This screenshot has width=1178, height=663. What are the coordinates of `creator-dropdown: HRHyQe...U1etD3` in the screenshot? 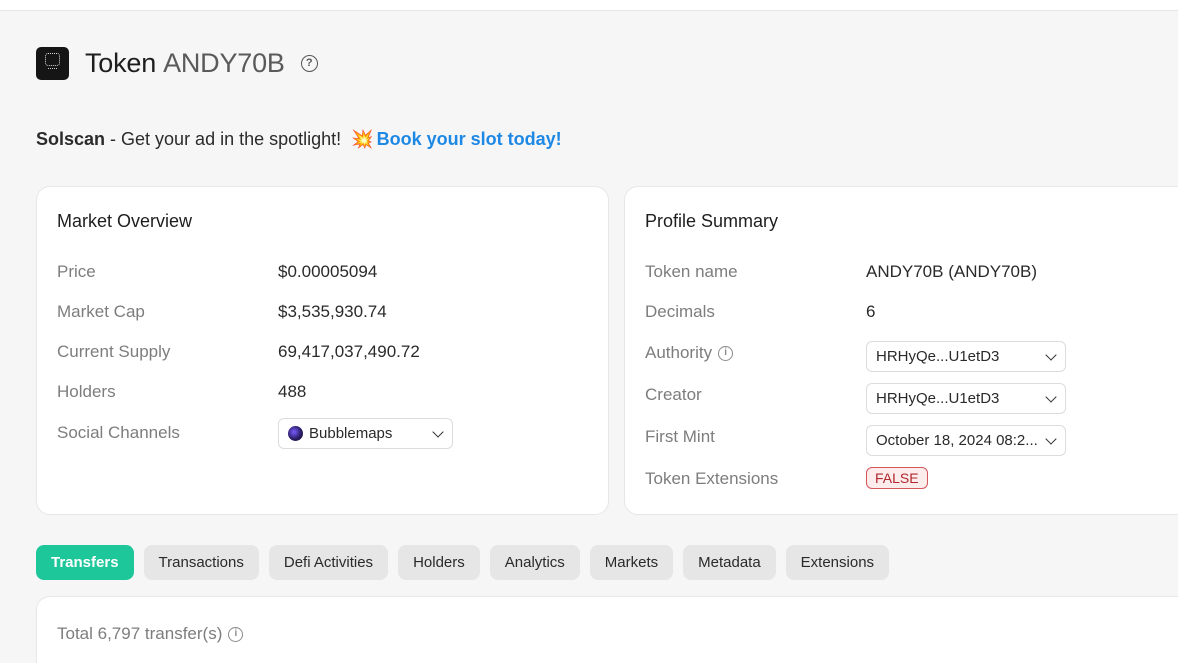 It's located at (966, 398).